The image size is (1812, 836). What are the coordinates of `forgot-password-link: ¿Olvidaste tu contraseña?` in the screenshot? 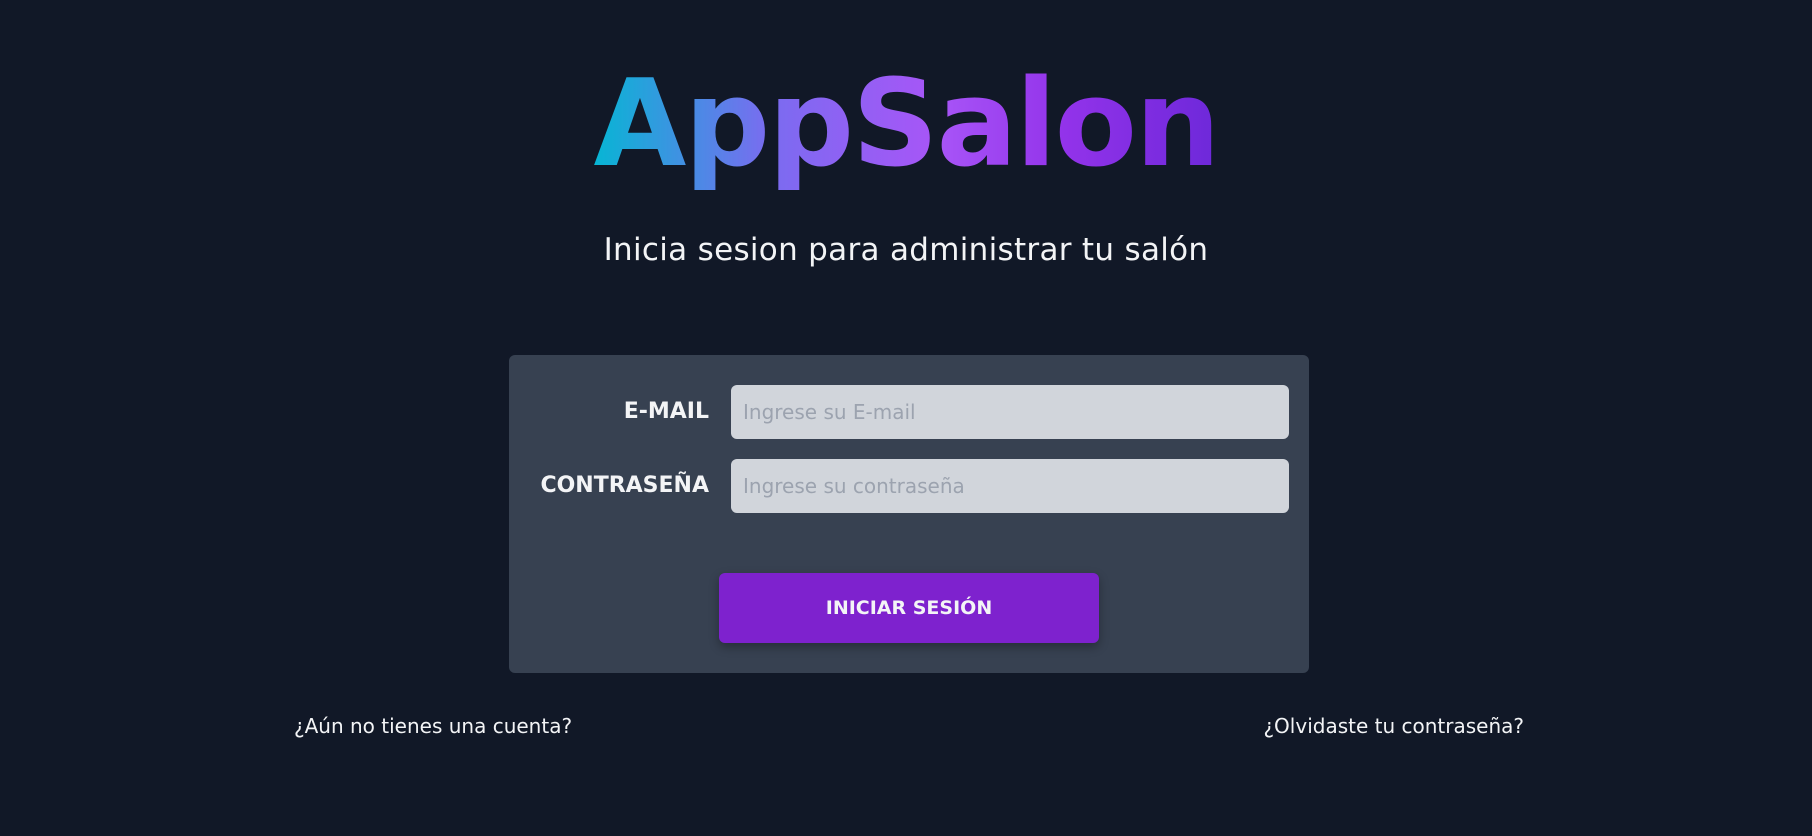 It's located at (1393, 726).